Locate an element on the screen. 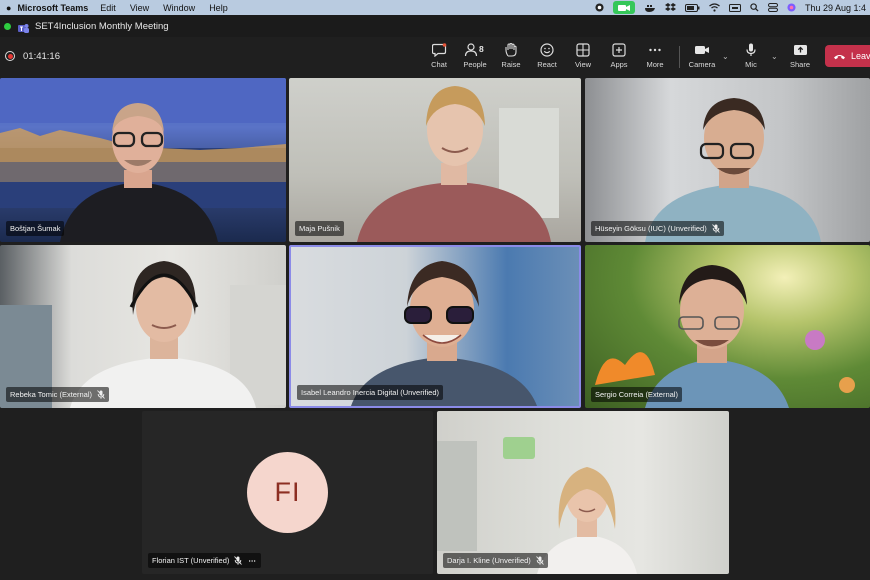  raise-hand-icon is located at coordinates (511, 50).